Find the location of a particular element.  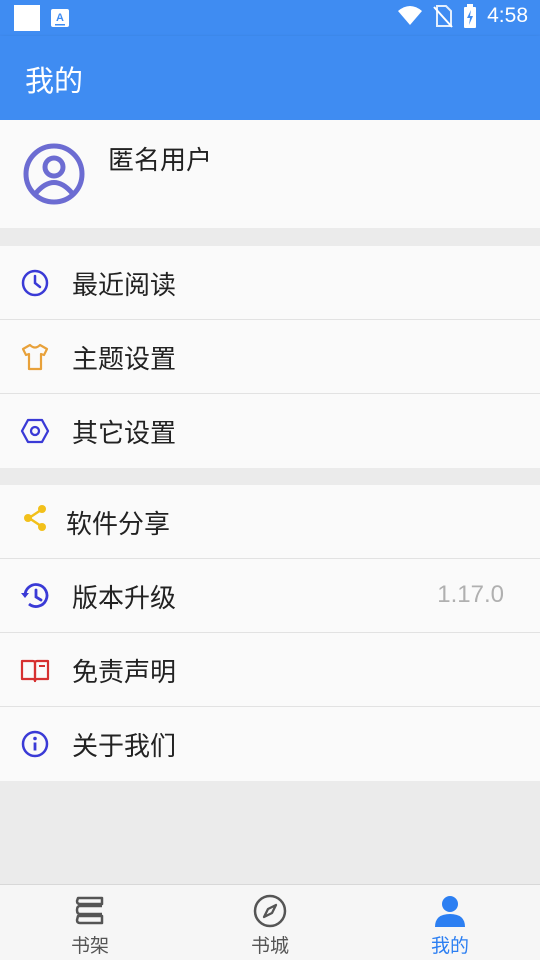

notification-square-icon is located at coordinates (27, 18).